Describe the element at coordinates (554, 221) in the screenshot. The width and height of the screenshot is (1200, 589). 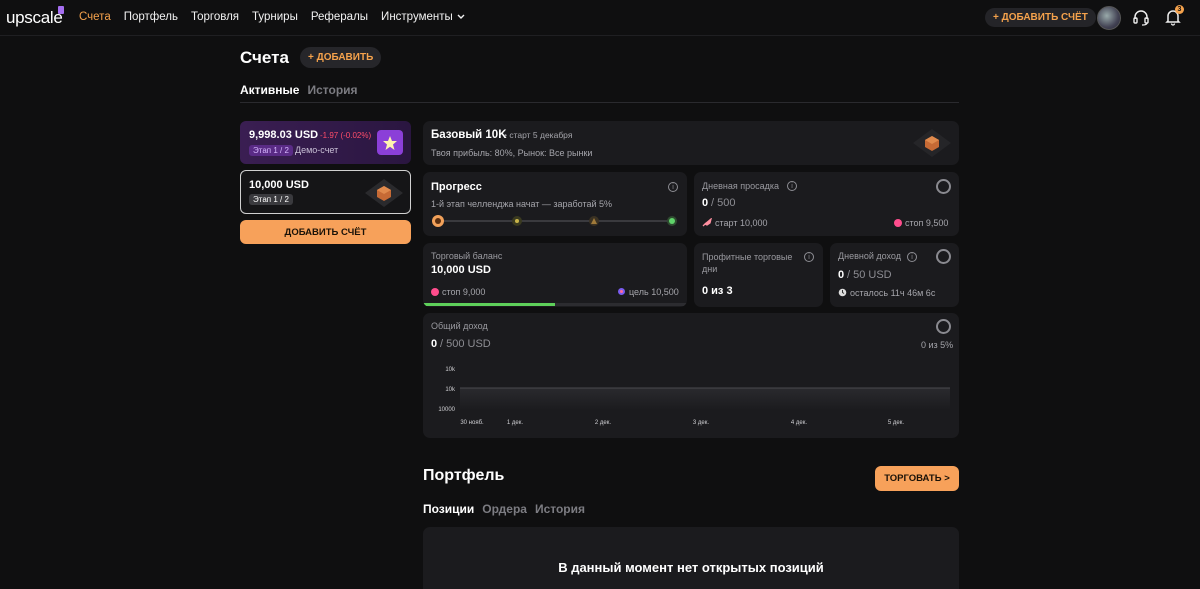
I see `progress-track` at that location.